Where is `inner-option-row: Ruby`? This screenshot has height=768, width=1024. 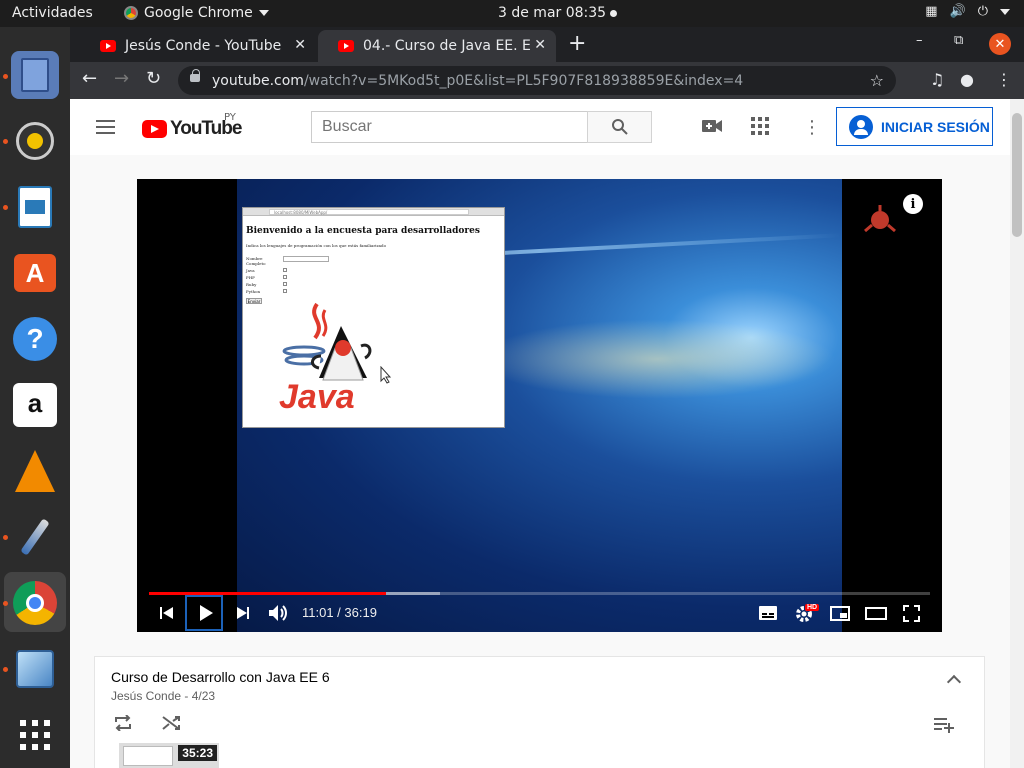 inner-option-row: Ruby is located at coordinates (375, 284).